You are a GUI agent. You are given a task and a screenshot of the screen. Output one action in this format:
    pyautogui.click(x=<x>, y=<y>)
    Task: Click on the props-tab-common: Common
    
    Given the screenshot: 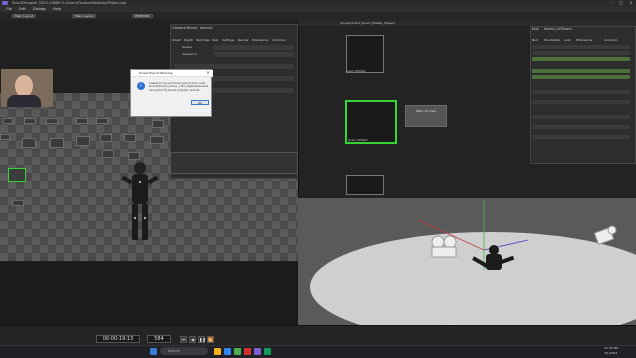 What is the action you would take?
    pyautogui.click(x=279, y=40)
    